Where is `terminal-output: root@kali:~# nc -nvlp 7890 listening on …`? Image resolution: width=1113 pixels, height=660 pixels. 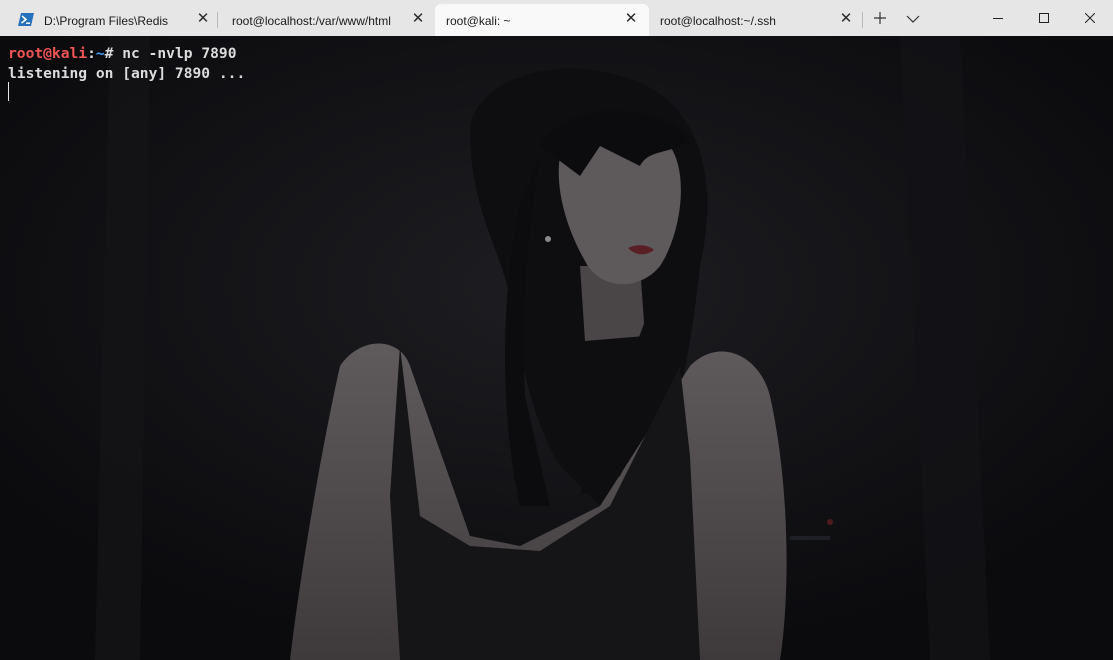
terminal-output: root@kali:~# nc -nvlp 7890 listening on … is located at coordinates (126, 63).